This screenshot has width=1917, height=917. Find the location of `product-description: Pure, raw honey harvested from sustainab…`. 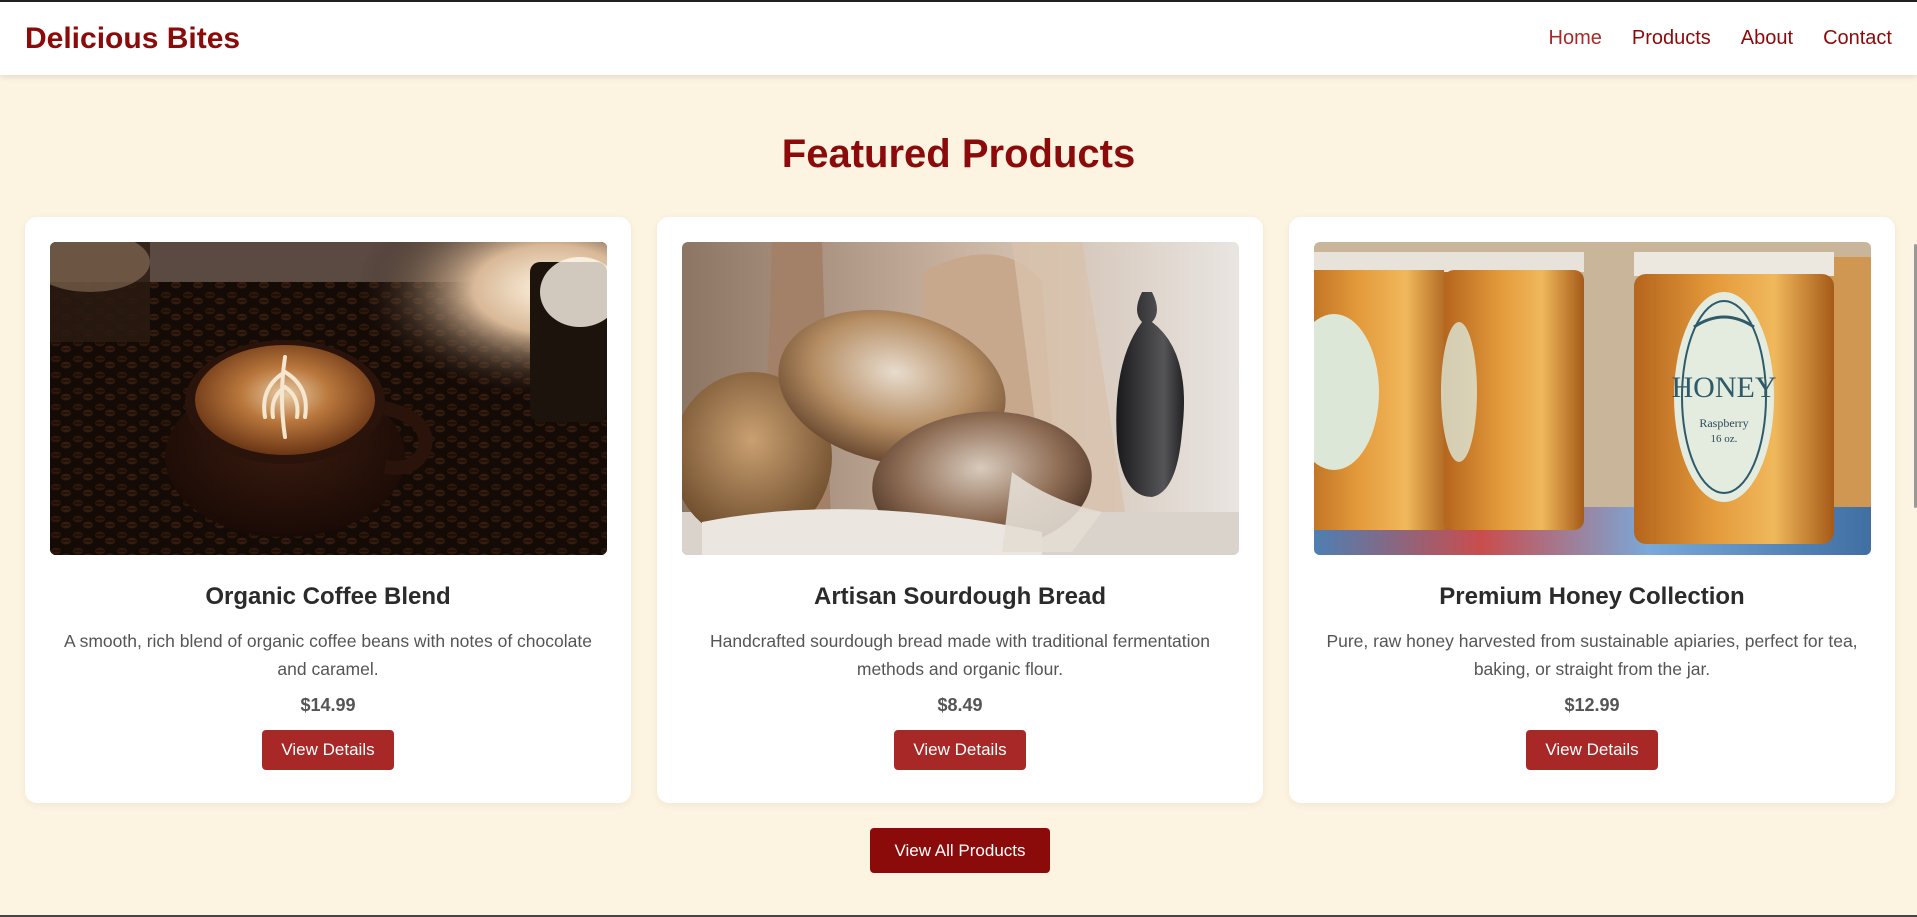

product-description: Pure, raw honey harvested from sustainab… is located at coordinates (1592, 655).